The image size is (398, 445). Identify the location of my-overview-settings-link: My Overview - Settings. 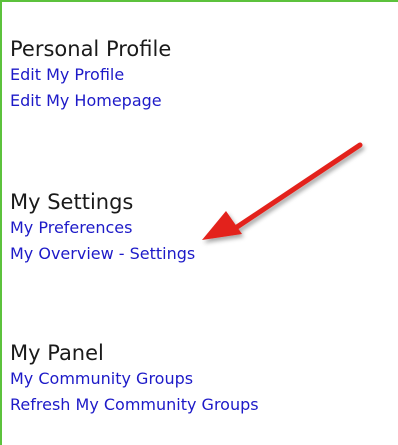
(102, 254).